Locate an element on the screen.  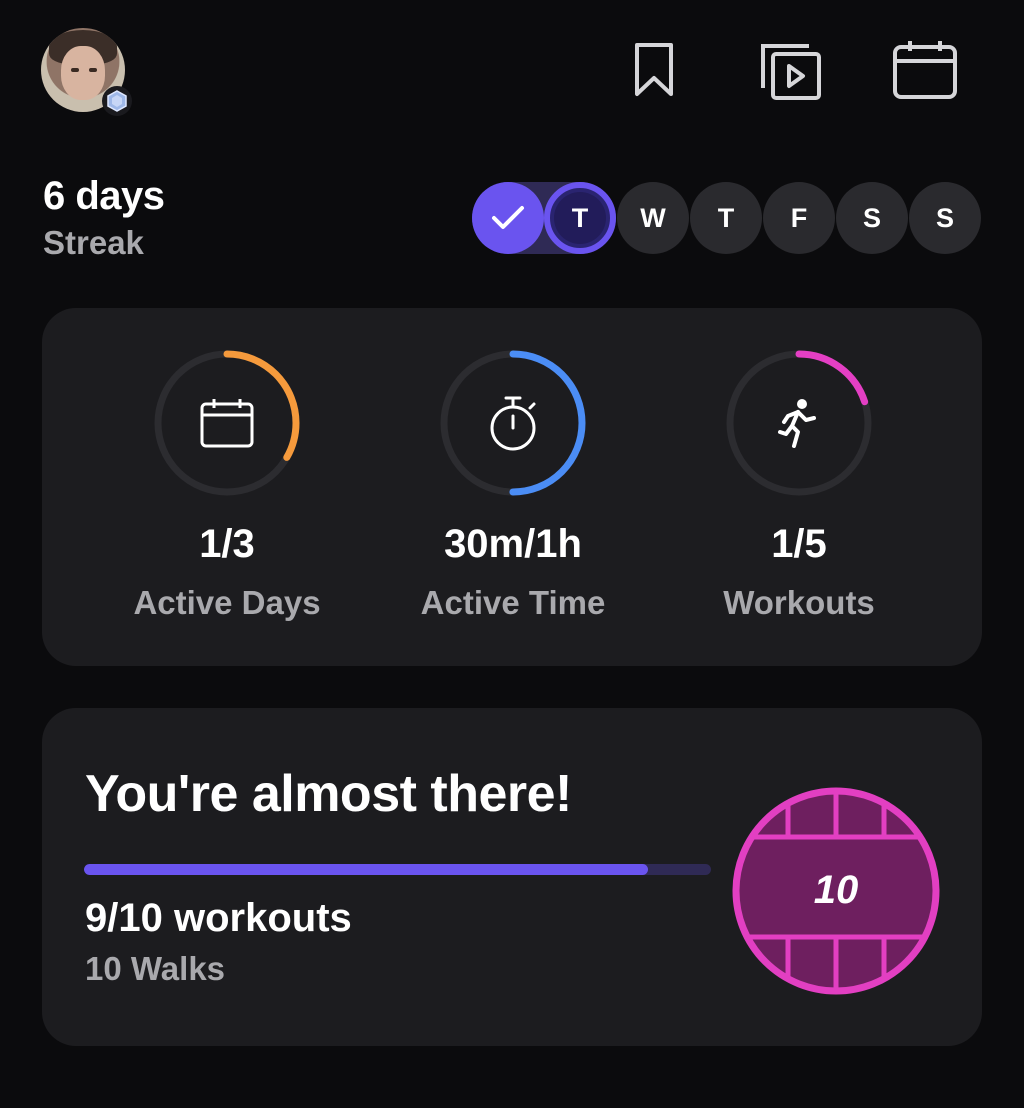
membership-badge-icon is located at coordinates (117, 101).